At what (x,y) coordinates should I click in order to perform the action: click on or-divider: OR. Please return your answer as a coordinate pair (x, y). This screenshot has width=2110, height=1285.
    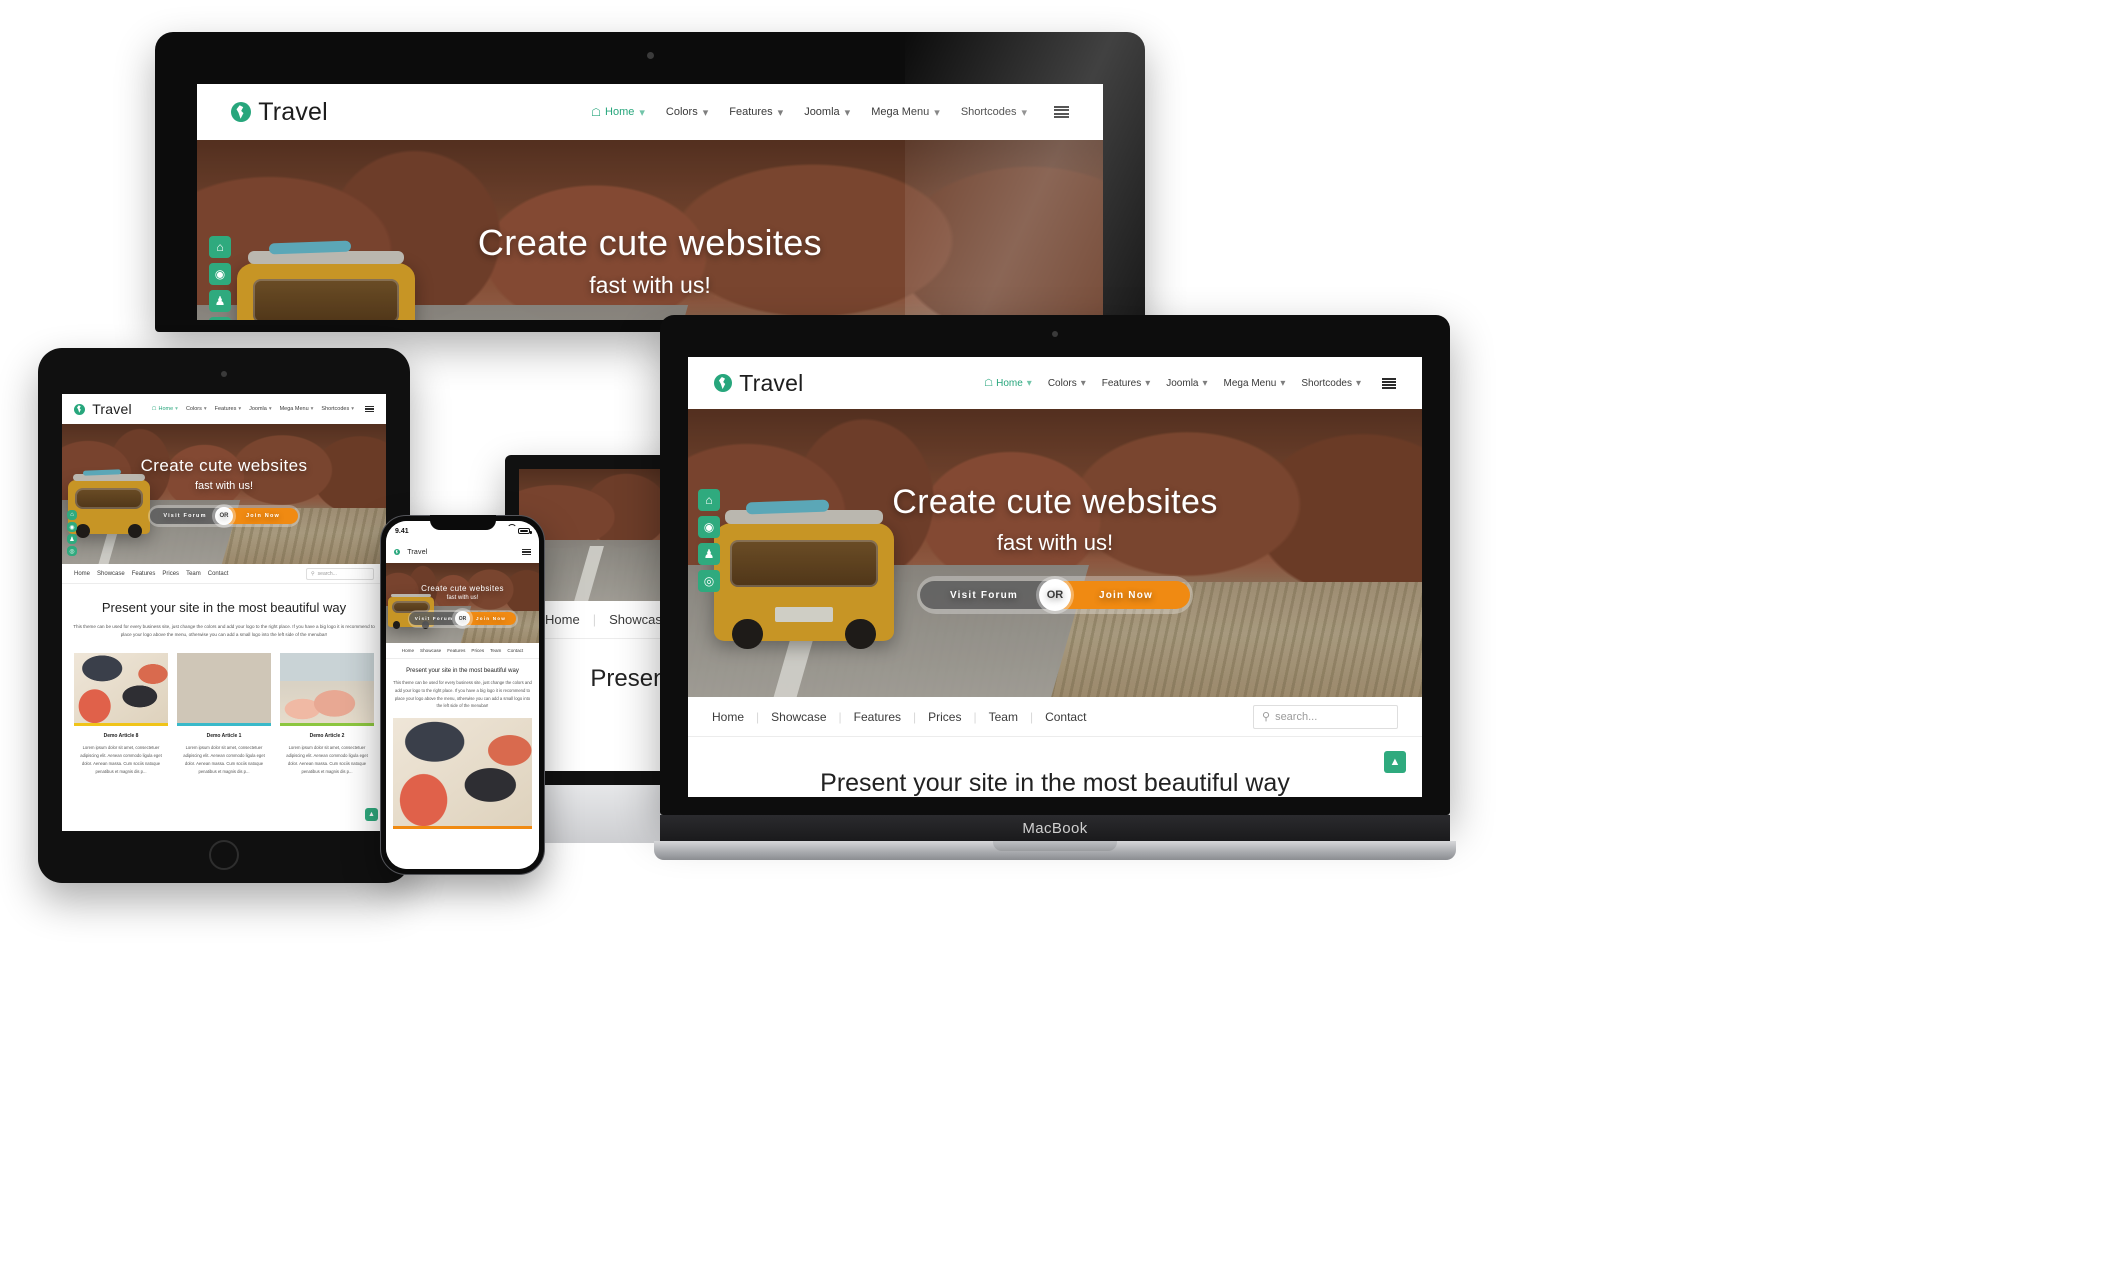
    Looking at the image, I should click on (1055, 595).